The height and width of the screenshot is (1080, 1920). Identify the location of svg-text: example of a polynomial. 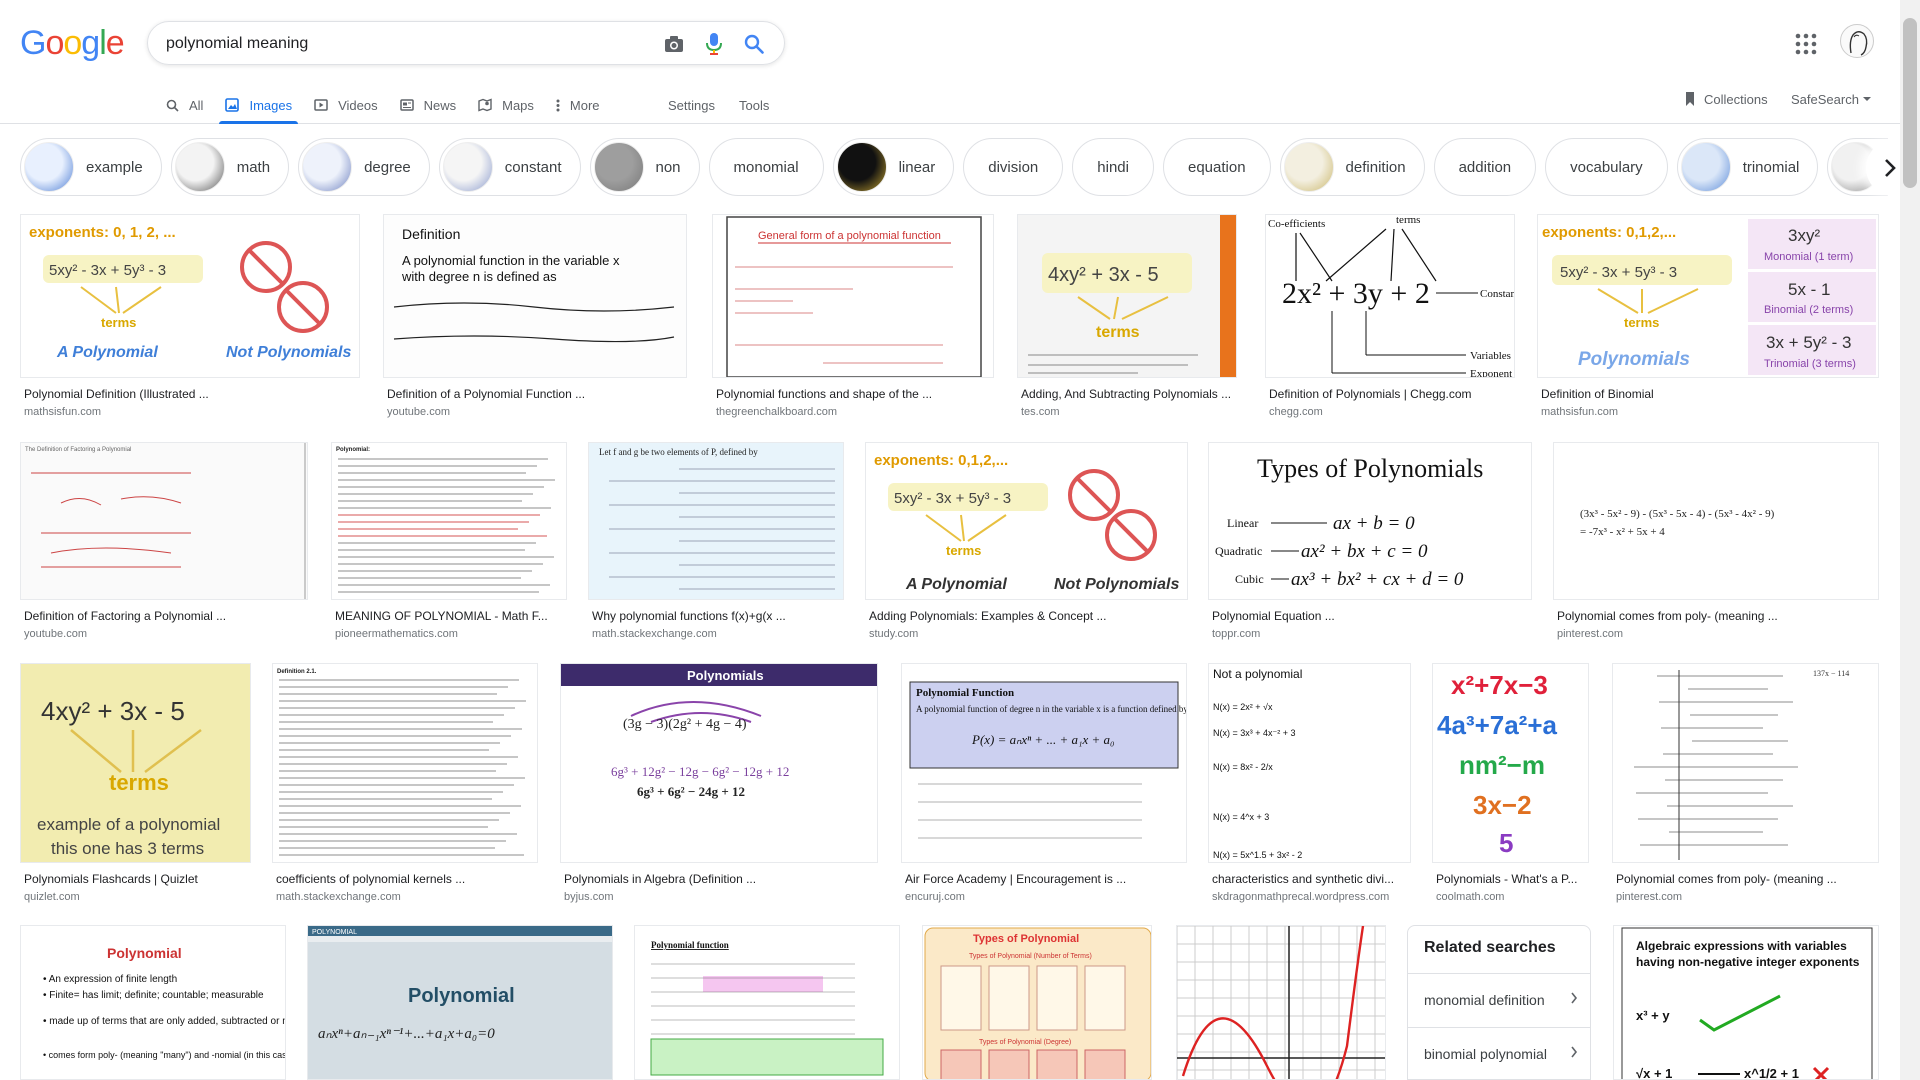
(128, 824).